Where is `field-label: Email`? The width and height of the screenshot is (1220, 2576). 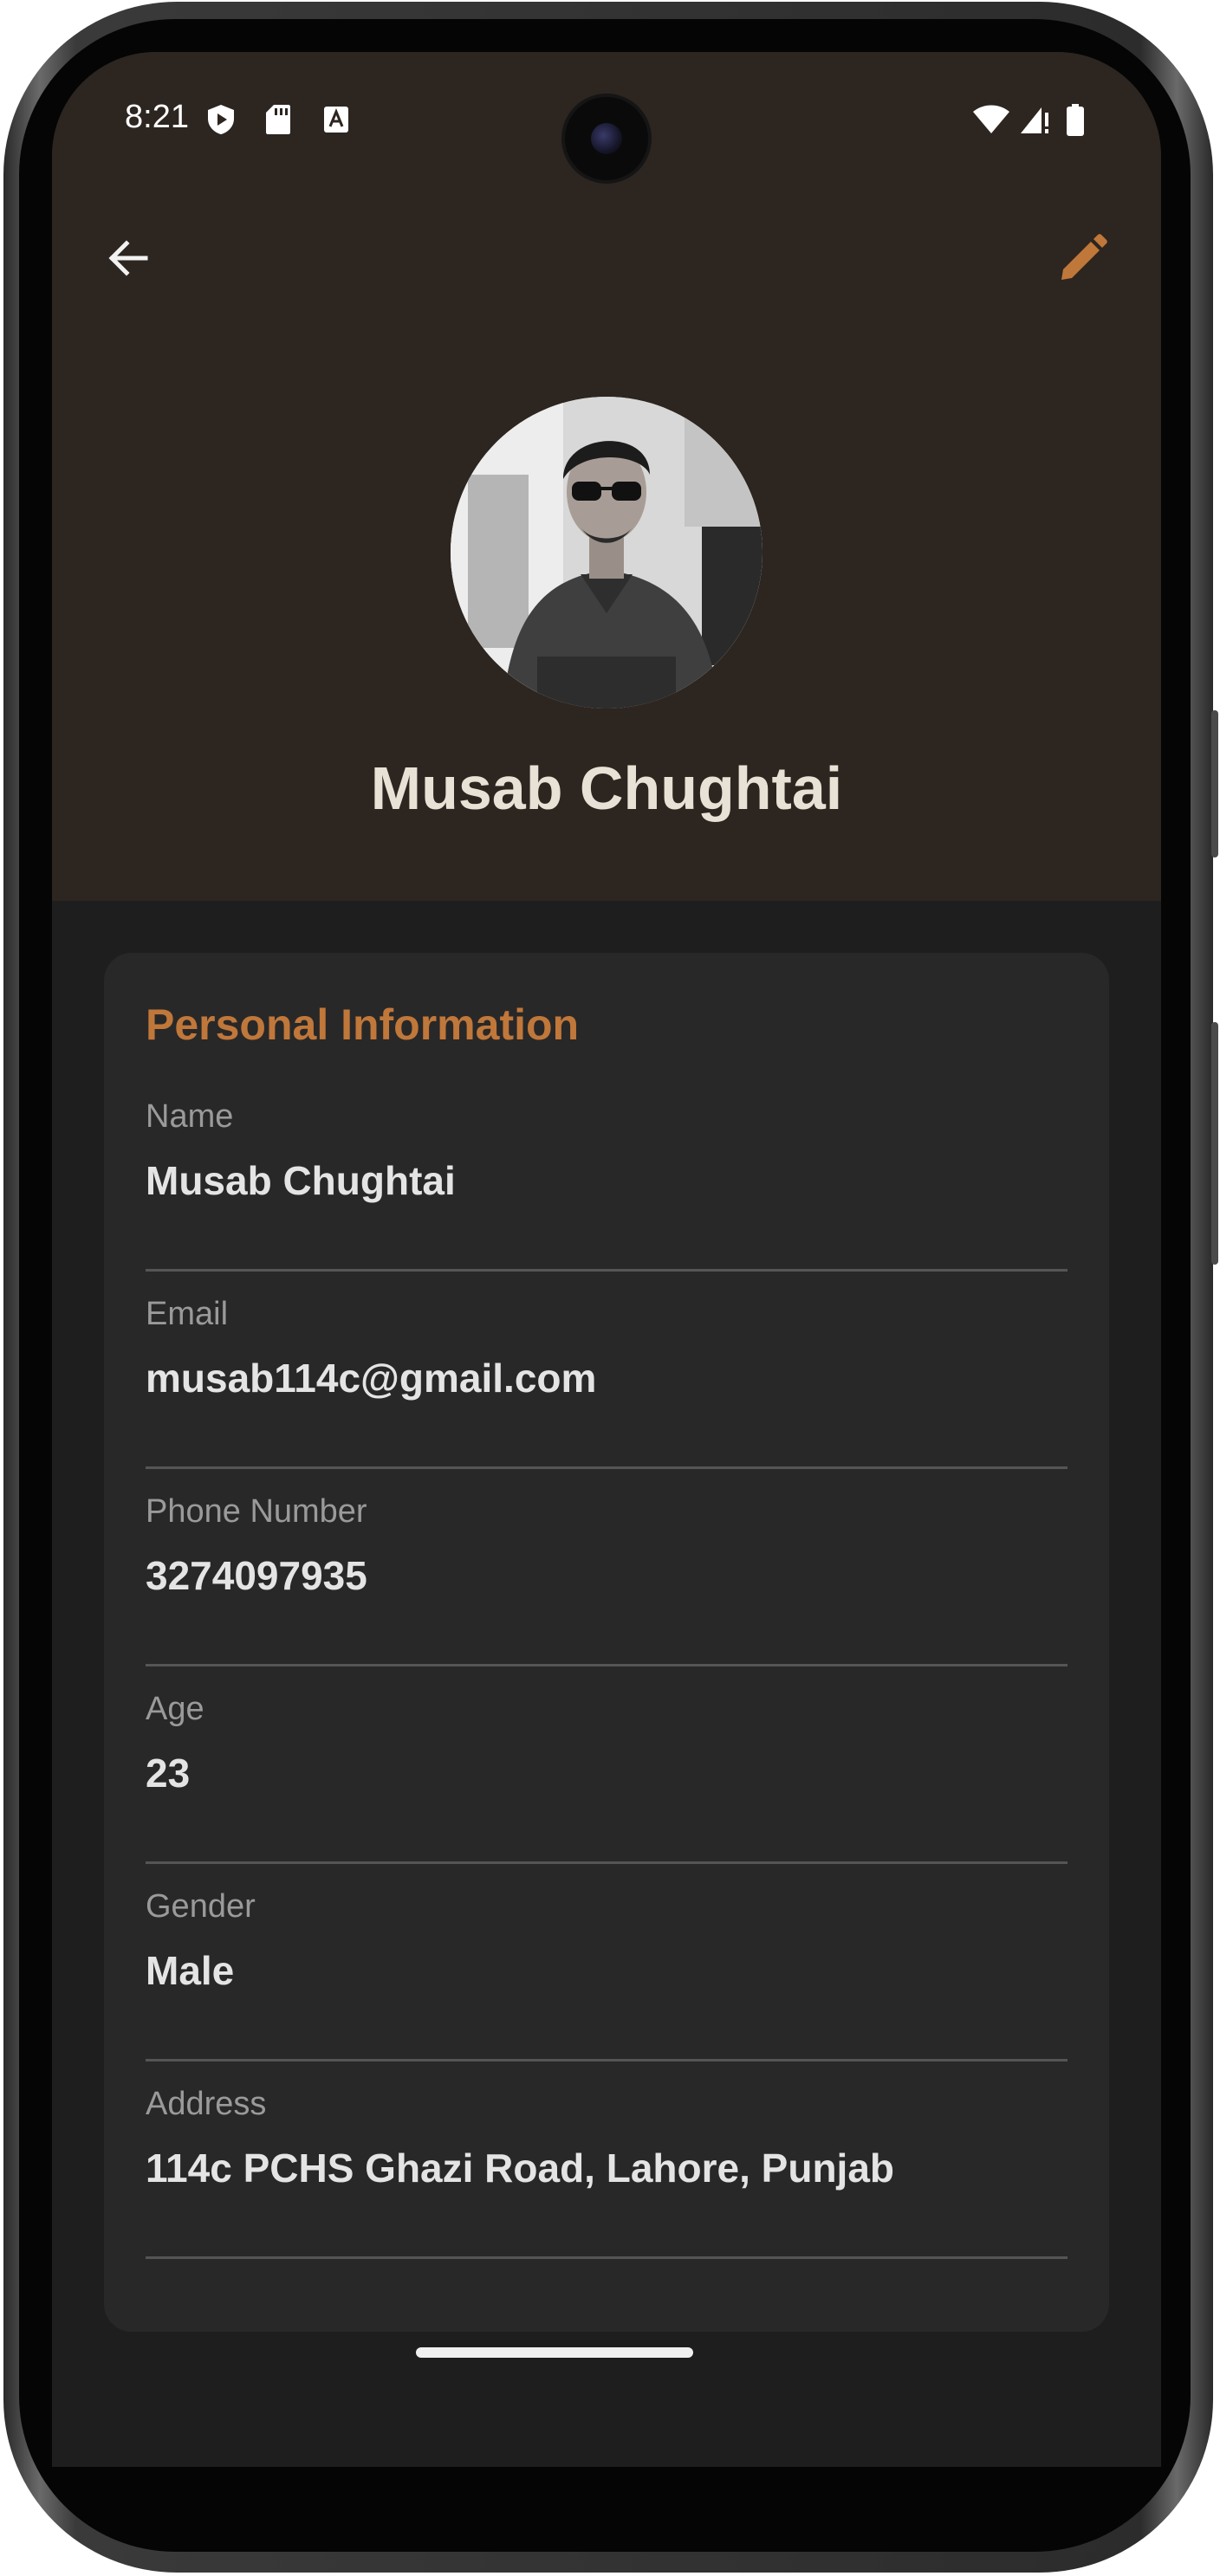
field-label: Email is located at coordinates (187, 1314).